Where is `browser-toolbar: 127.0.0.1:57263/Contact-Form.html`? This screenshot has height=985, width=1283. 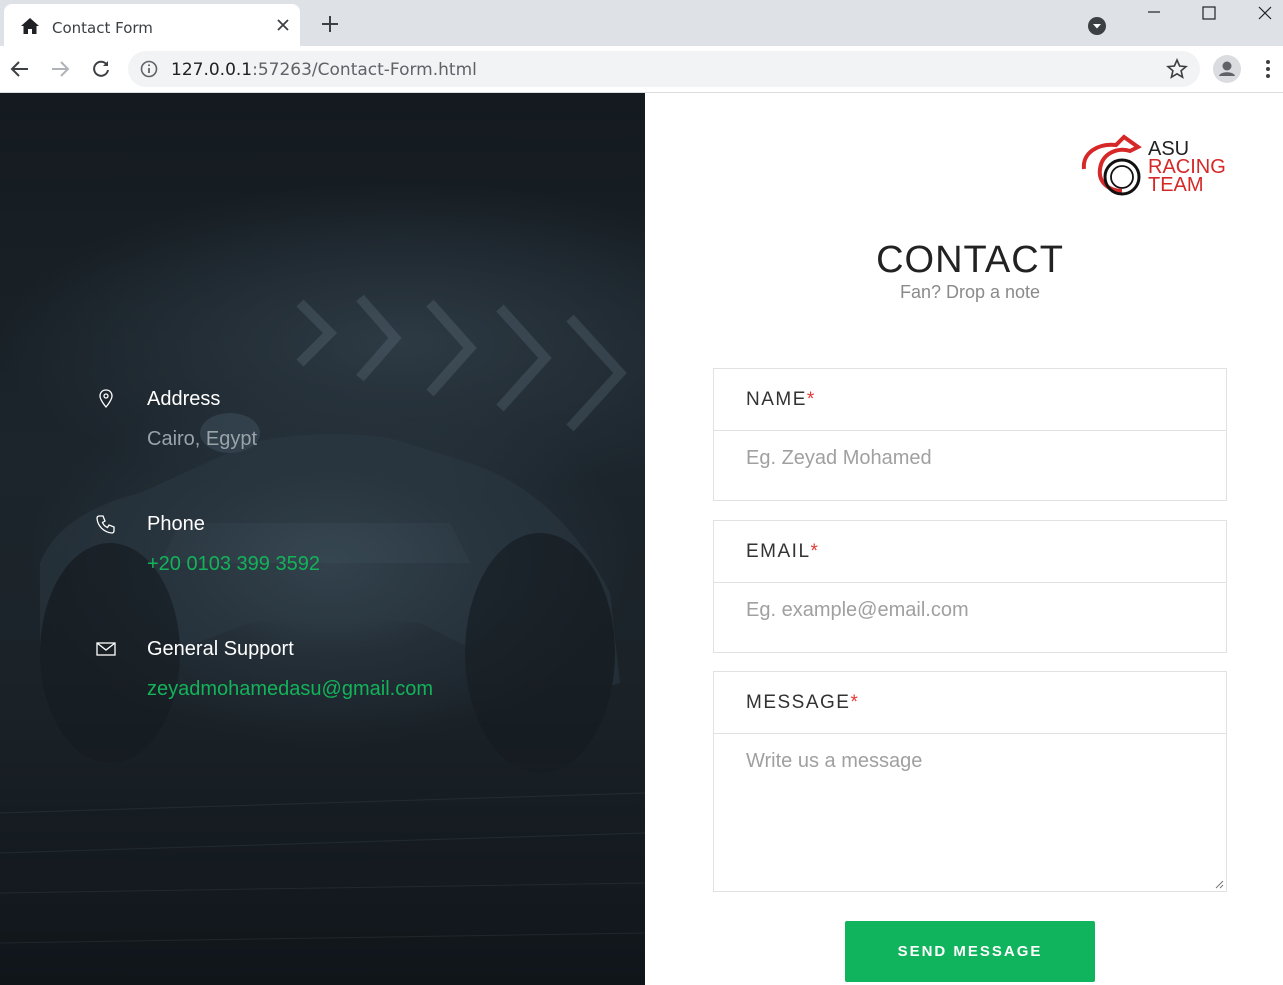 browser-toolbar: 127.0.0.1:57263/Contact-Form.html is located at coordinates (641, 69).